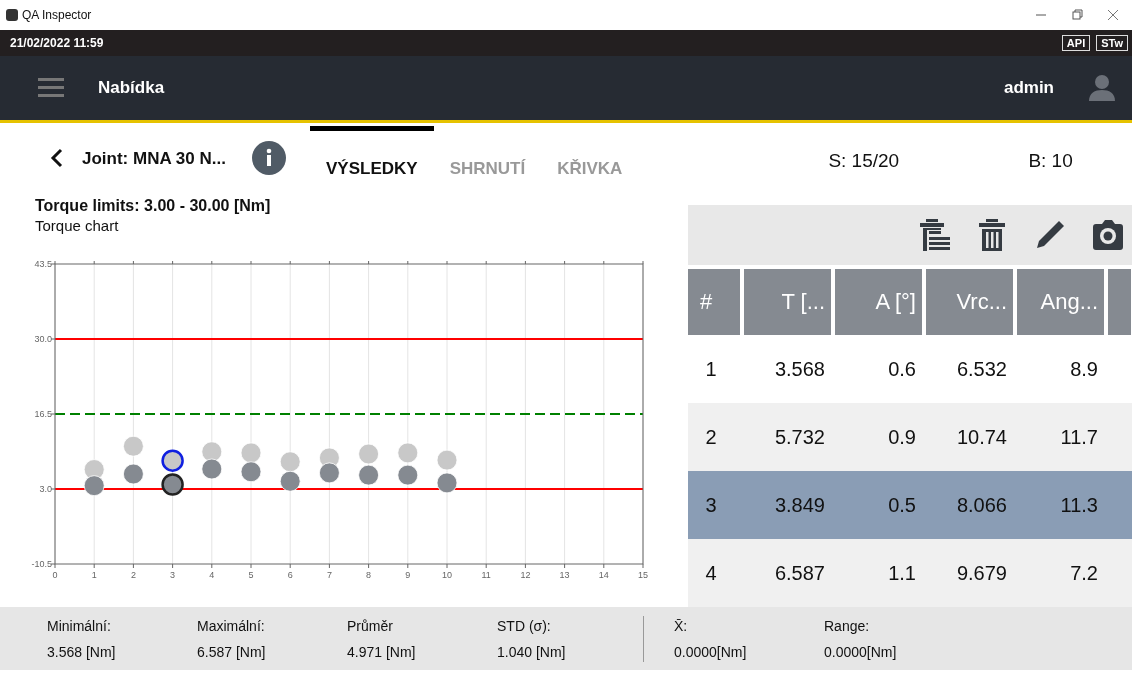 This screenshot has height=675, width=1132. What do you see at coordinates (1028, 88) in the screenshot?
I see `user-name: admin` at bounding box center [1028, 88].